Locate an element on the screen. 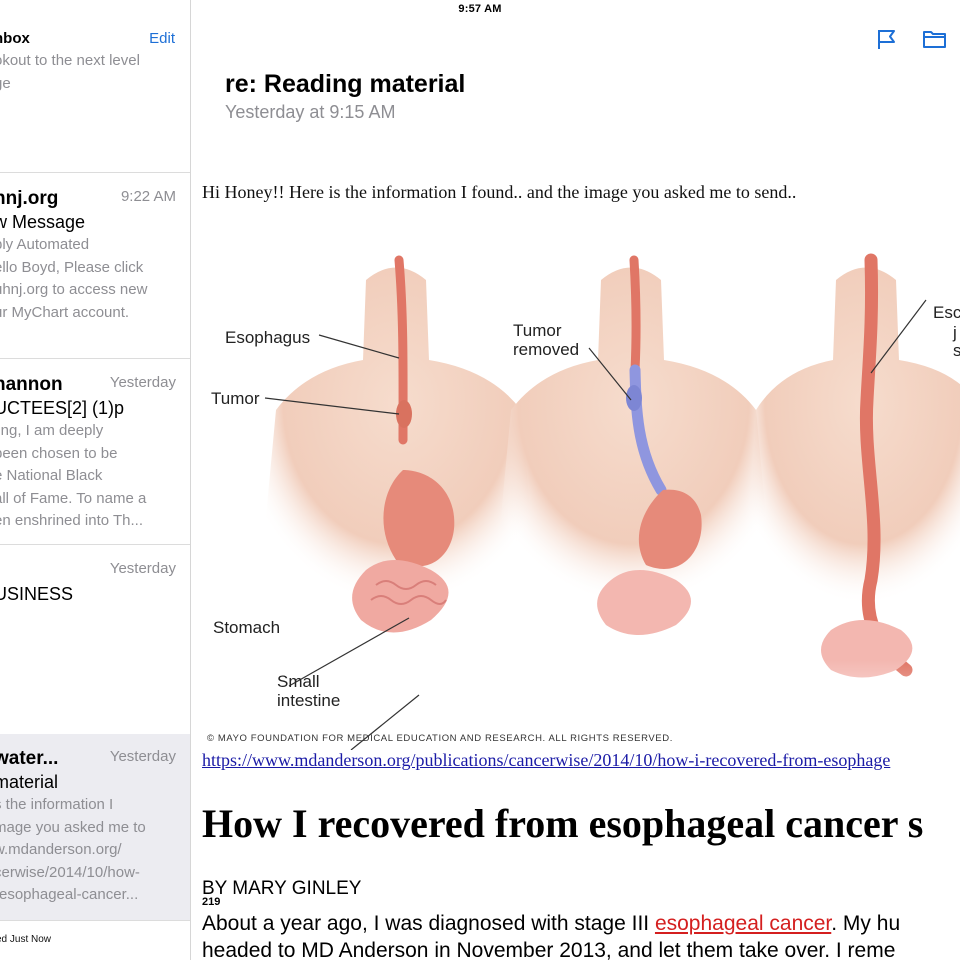 The height and width of the screenshot is (960, 960). esophageal-cancer-link: esophageal cancer is located at coordinates (743, 923).